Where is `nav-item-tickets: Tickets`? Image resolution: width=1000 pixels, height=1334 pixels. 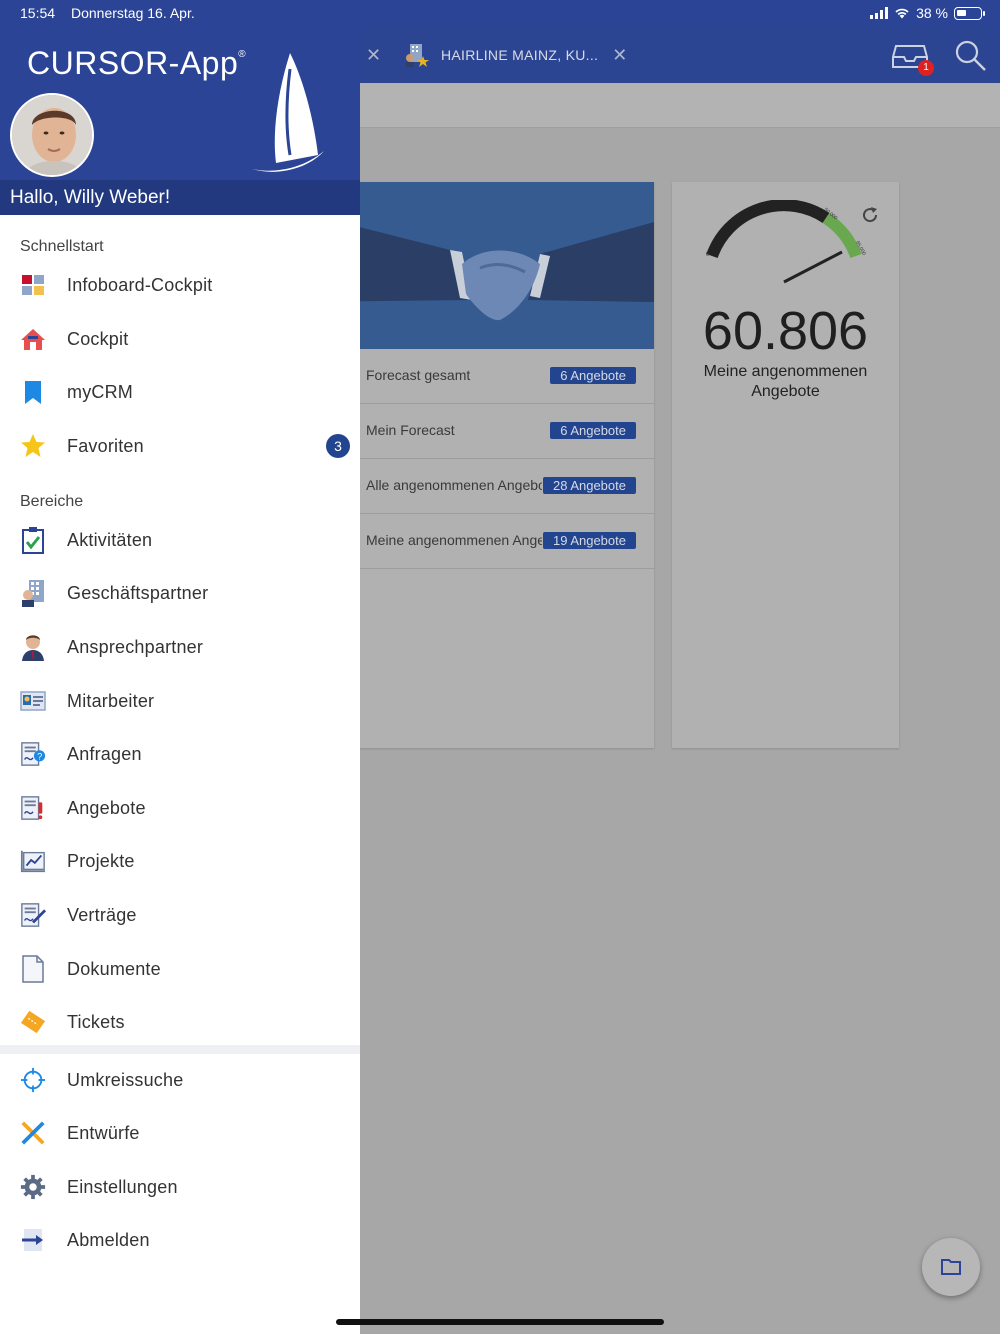 nav-item-tickets: Tickets is located at coordinates (180, 1022).